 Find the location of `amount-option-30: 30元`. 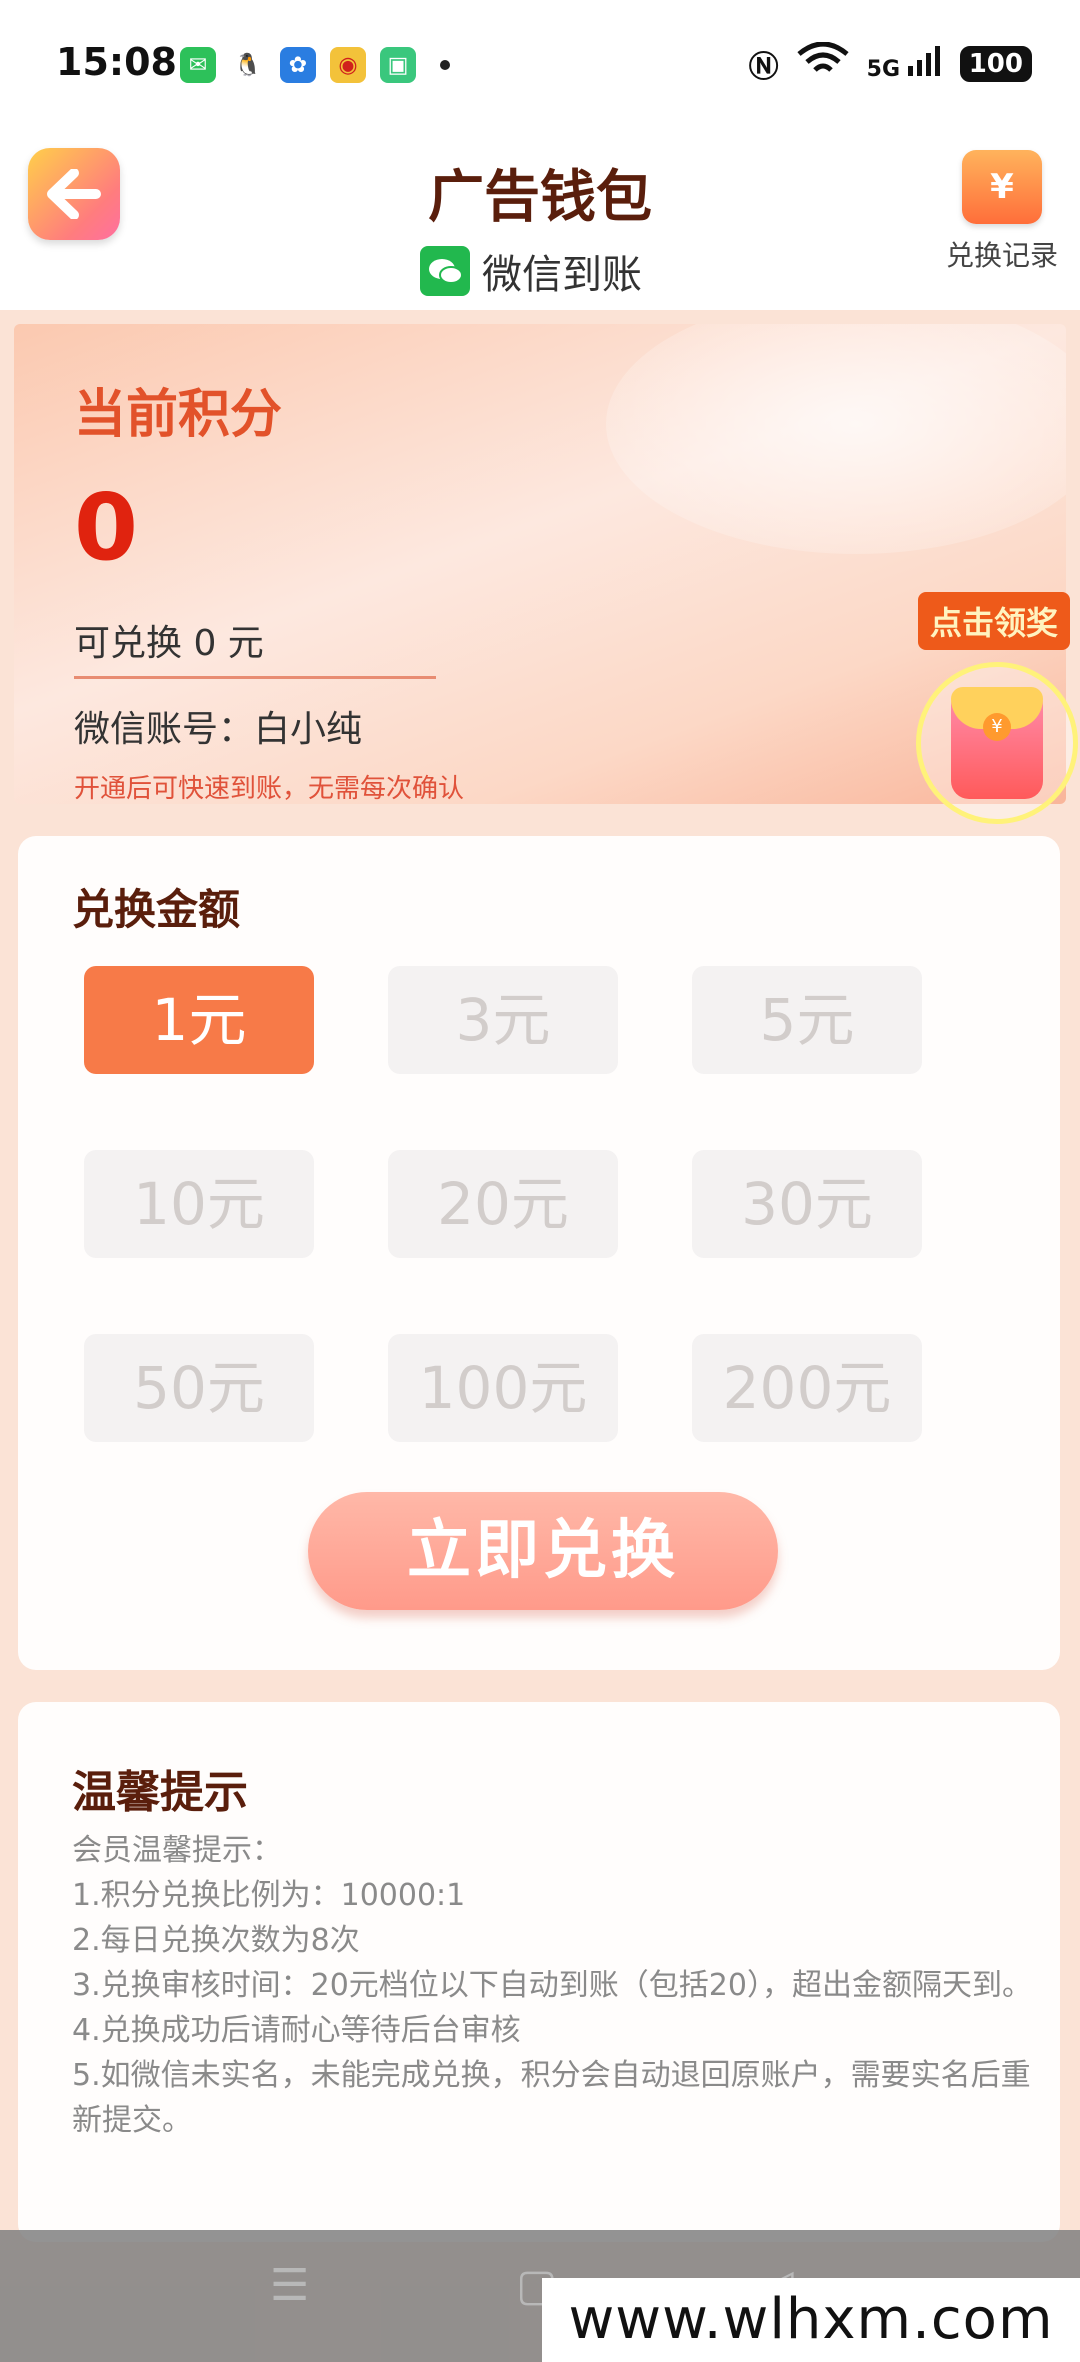

amount-option-30: 30元 is located at coordinates (807, 1204).